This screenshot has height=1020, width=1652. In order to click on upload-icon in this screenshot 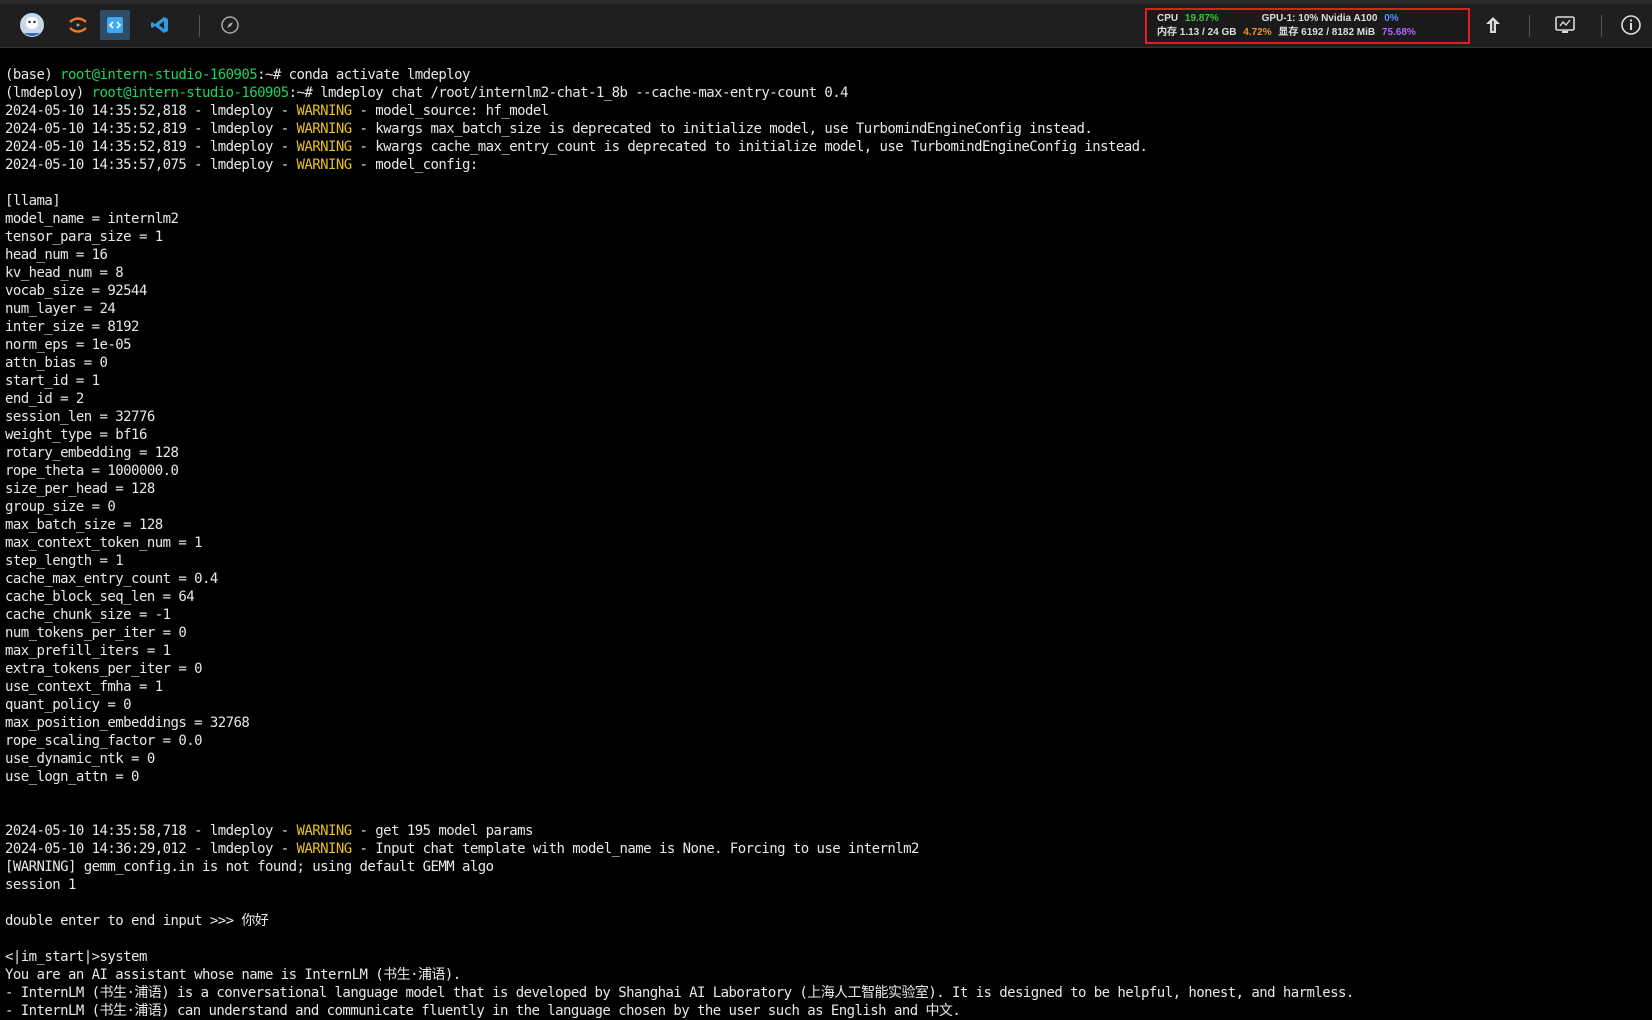, I will do `click(1493, 25)`.